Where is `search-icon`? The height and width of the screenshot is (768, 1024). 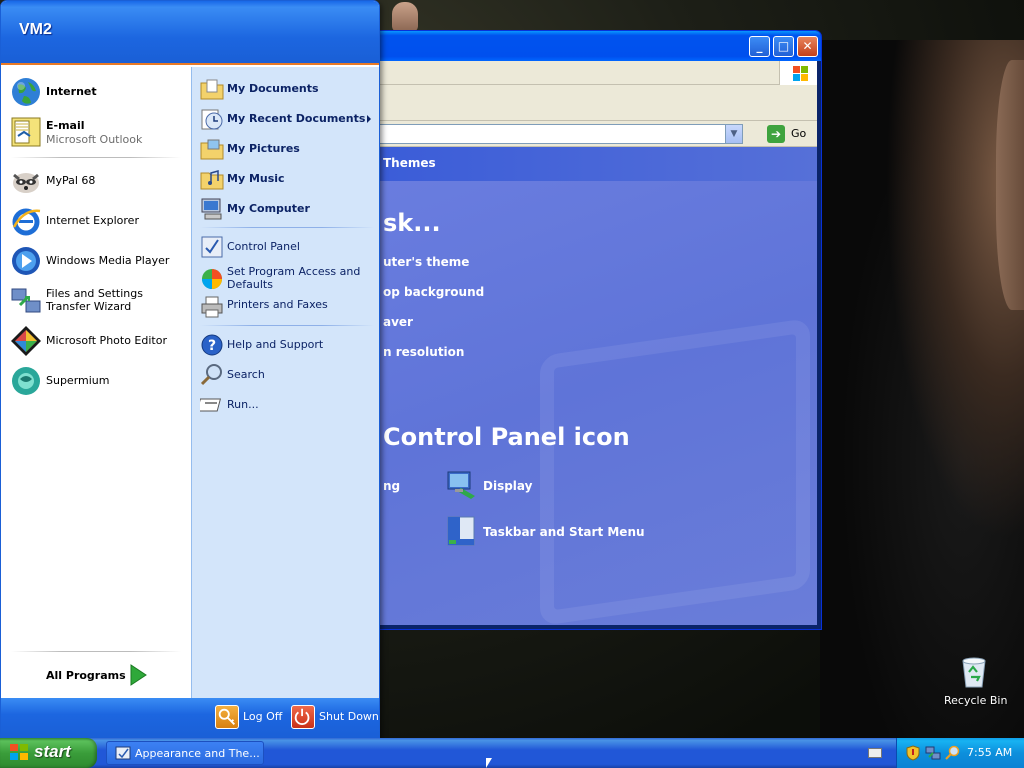
search-icon is located at coordinates (211, 375).